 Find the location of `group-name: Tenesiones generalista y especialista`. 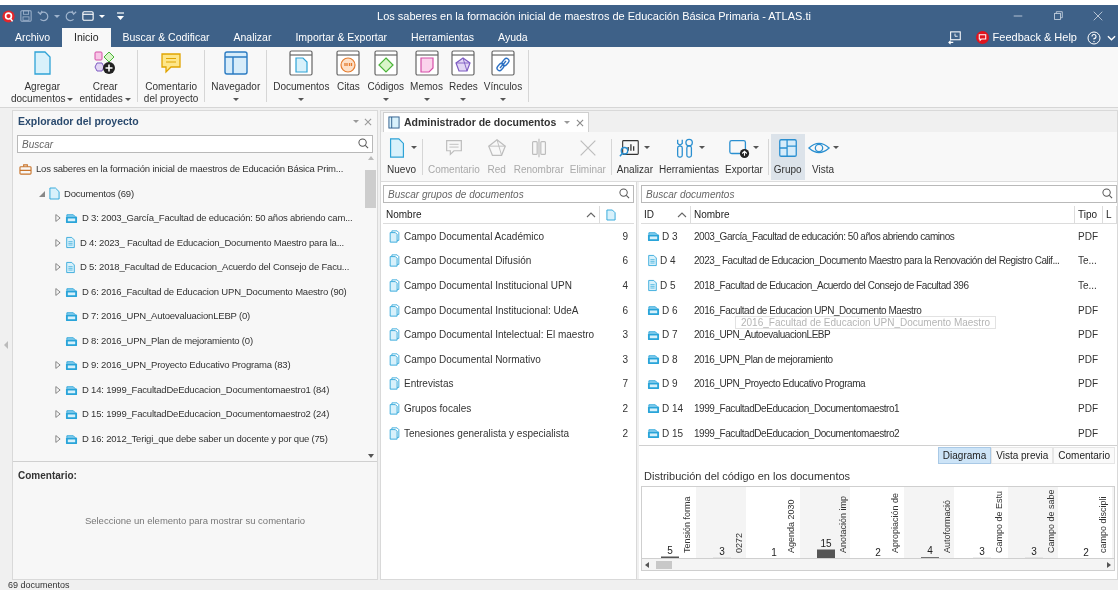

group-name: Tenesiones generalista y especialista is located at coordinates (508, 433).